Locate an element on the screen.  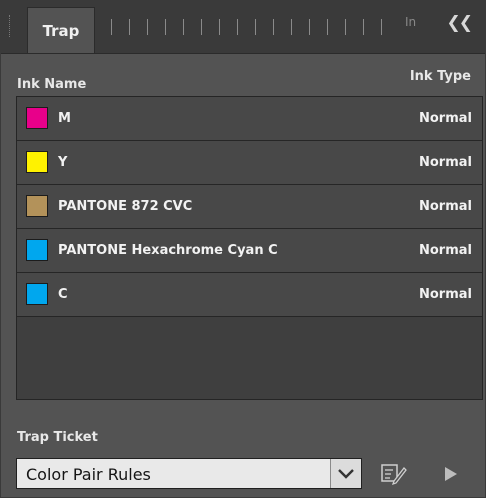
tab-grip is located at coordinates (12, 26).